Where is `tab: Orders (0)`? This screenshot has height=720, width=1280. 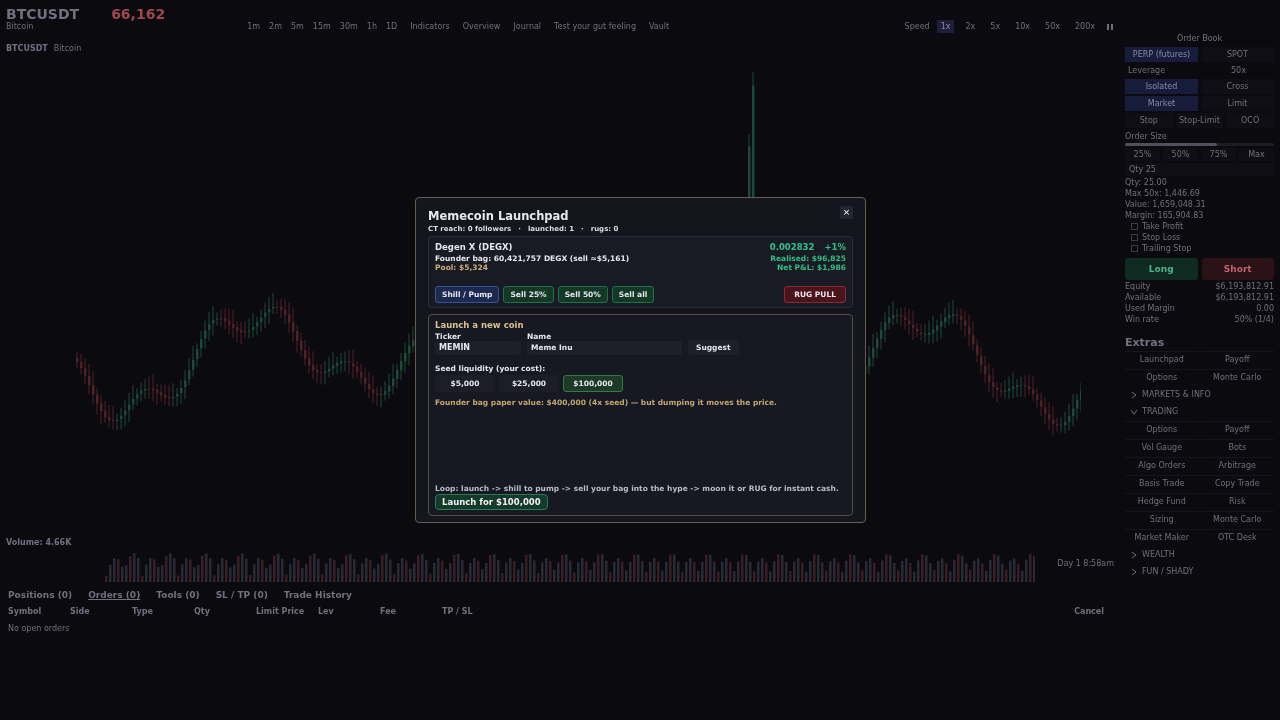 tab: Orders (0) is located at coordinates (114, 595).